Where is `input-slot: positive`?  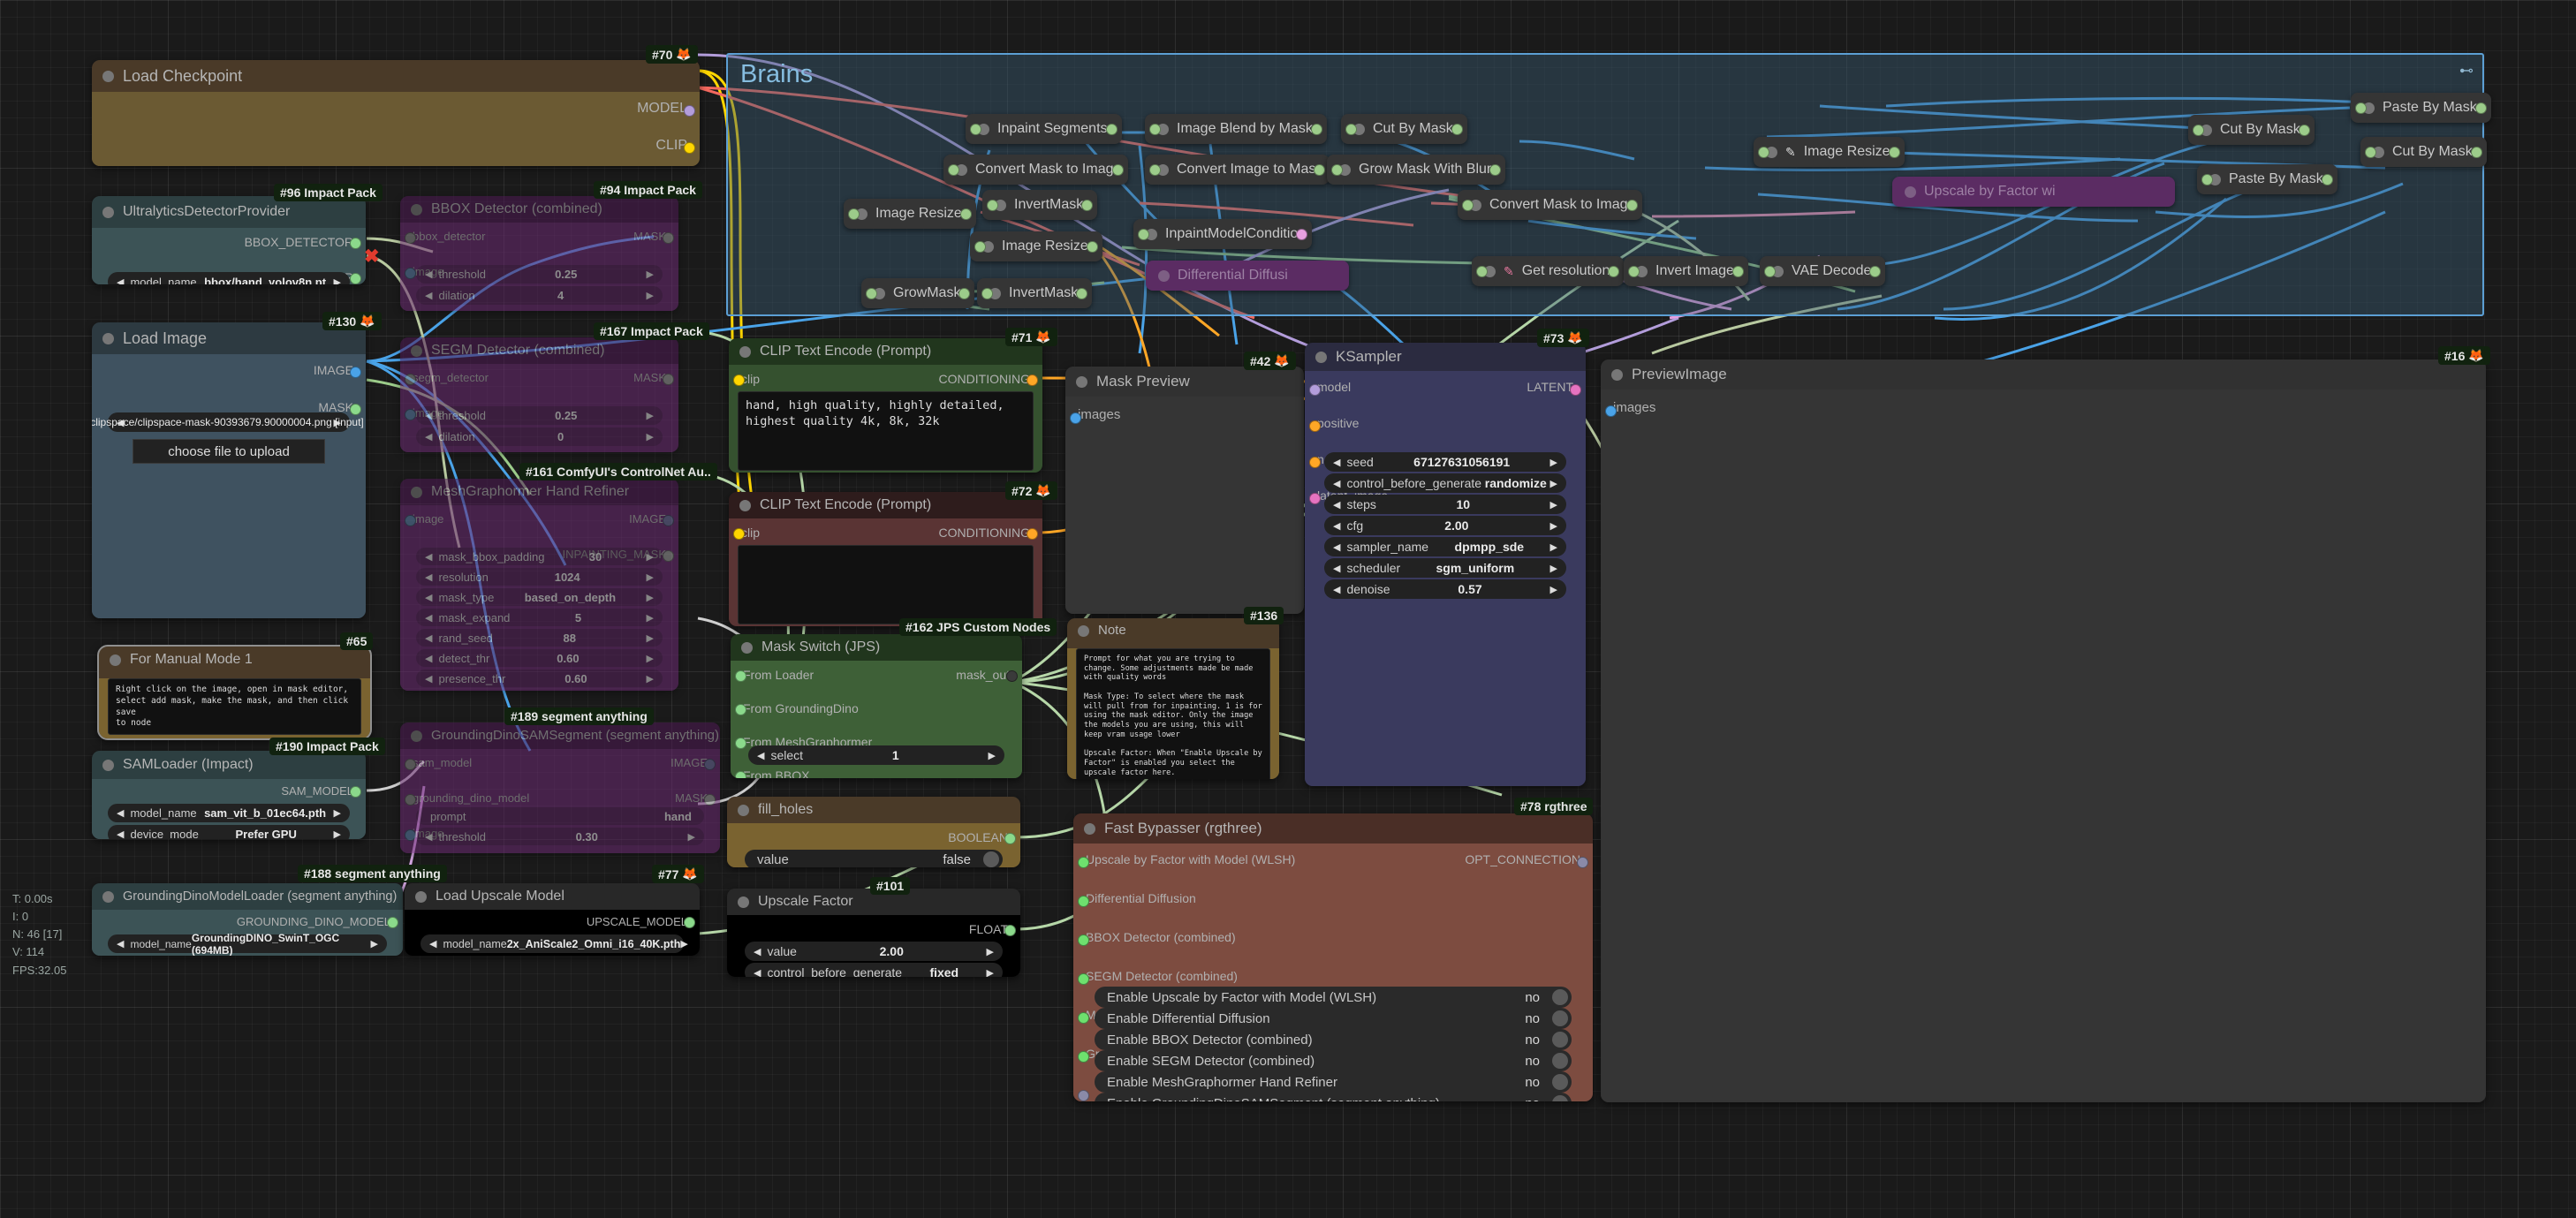
input-slot: positive is located at coordinates (1446, 422).